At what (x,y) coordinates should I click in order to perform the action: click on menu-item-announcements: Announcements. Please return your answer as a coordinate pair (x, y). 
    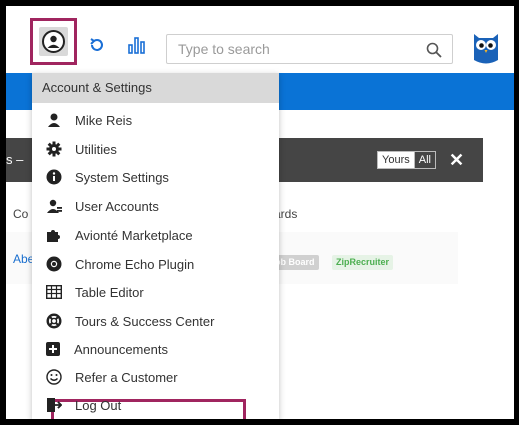
    Looking at the image, I should click on (139, 349).